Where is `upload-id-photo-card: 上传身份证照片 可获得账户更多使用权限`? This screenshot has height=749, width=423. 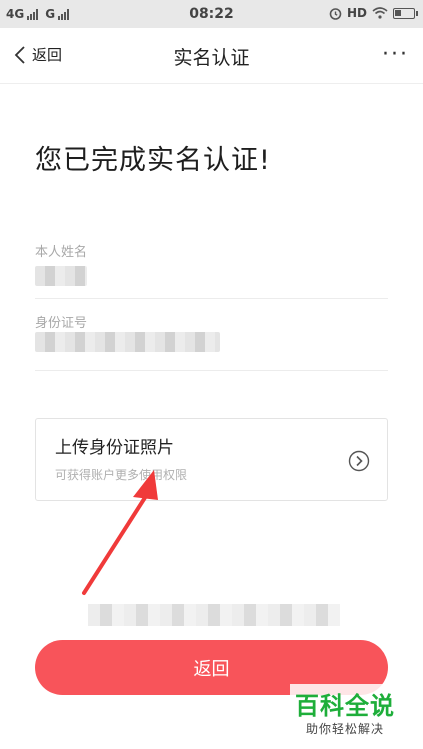 upload-id-photo-card: 上传身份证照片 可获得账户更多使用权限 is located at coordinates (211, 459).